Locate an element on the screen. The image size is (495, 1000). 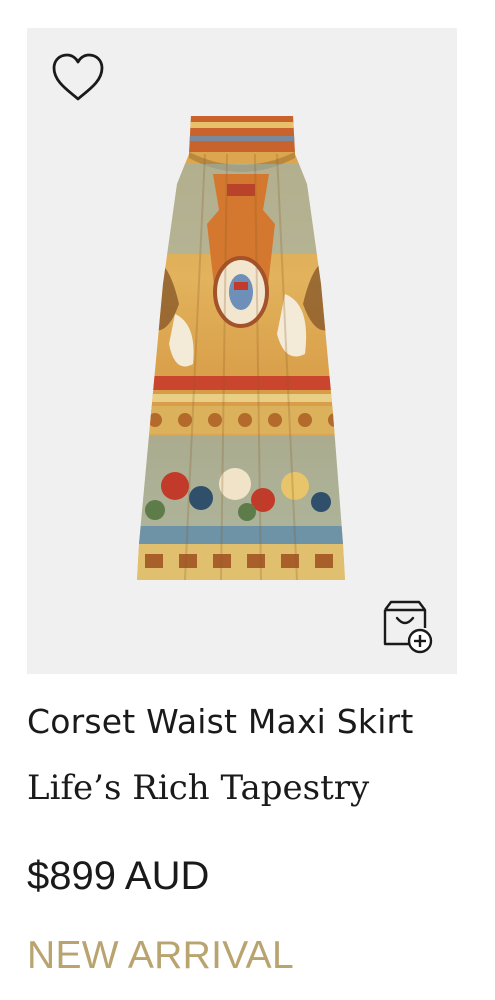
new-arrival-badge: NEW ARRIVAL is located at coordinates (160, 955).